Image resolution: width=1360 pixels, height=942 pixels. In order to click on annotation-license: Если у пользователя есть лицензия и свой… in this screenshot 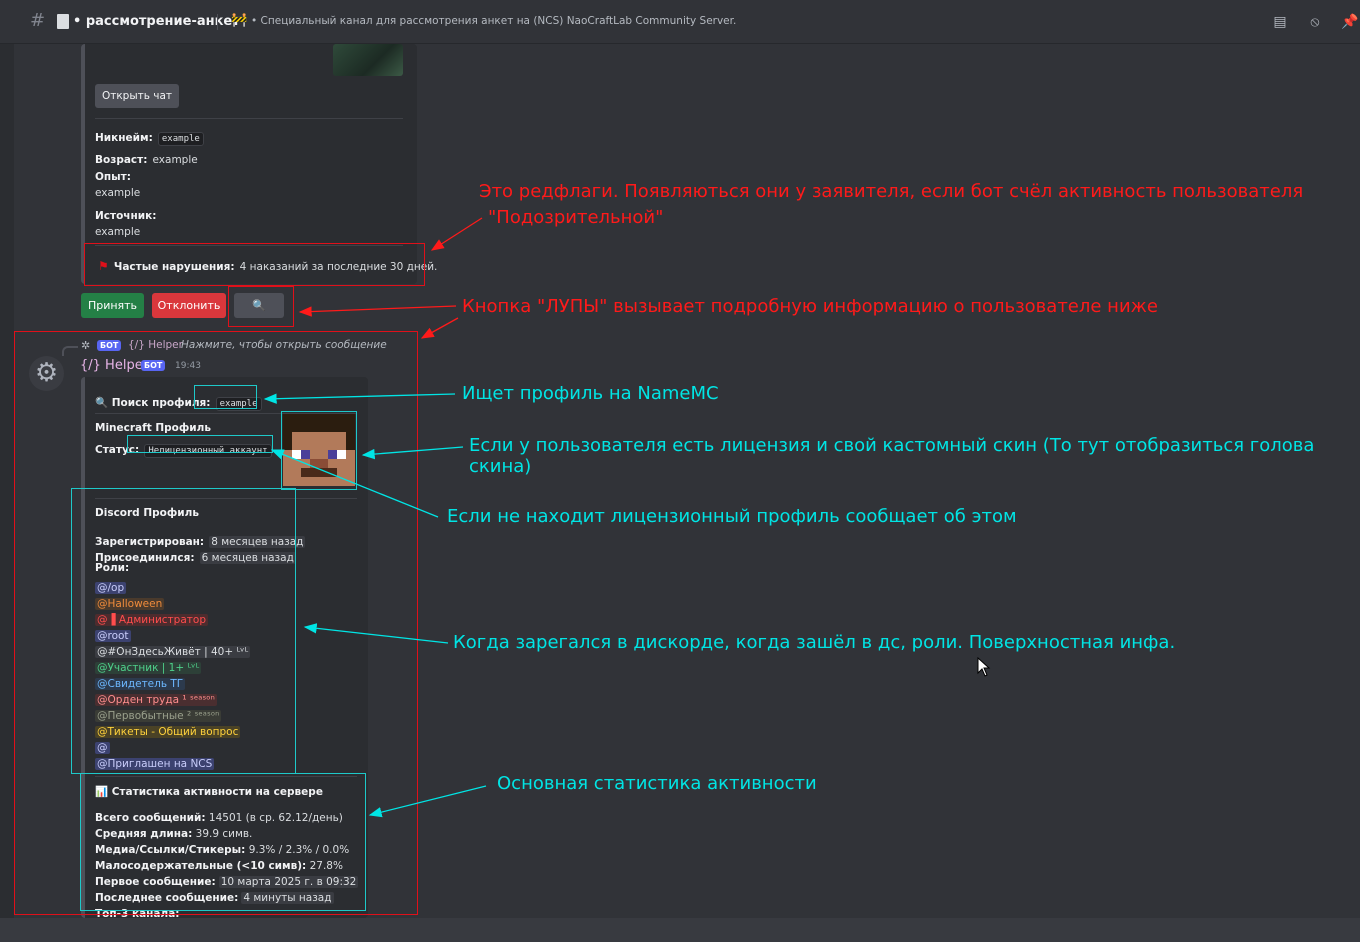, I will do `click(892, 456)`.